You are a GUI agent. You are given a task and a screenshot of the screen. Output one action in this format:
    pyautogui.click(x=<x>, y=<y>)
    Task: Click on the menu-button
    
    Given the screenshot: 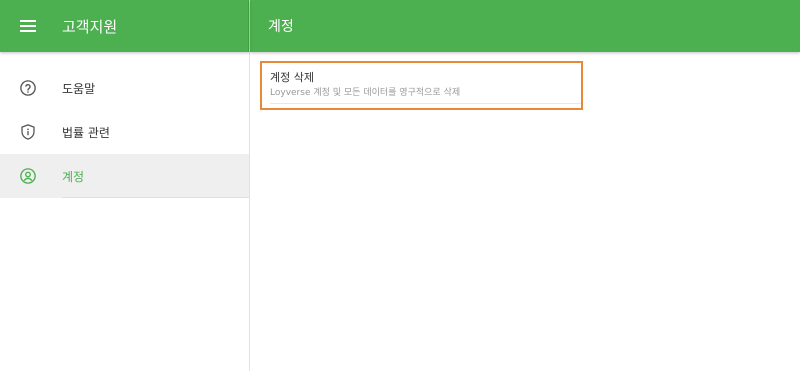 What is the action you would take?
    pyautogui.click(x=28, y=26)
    